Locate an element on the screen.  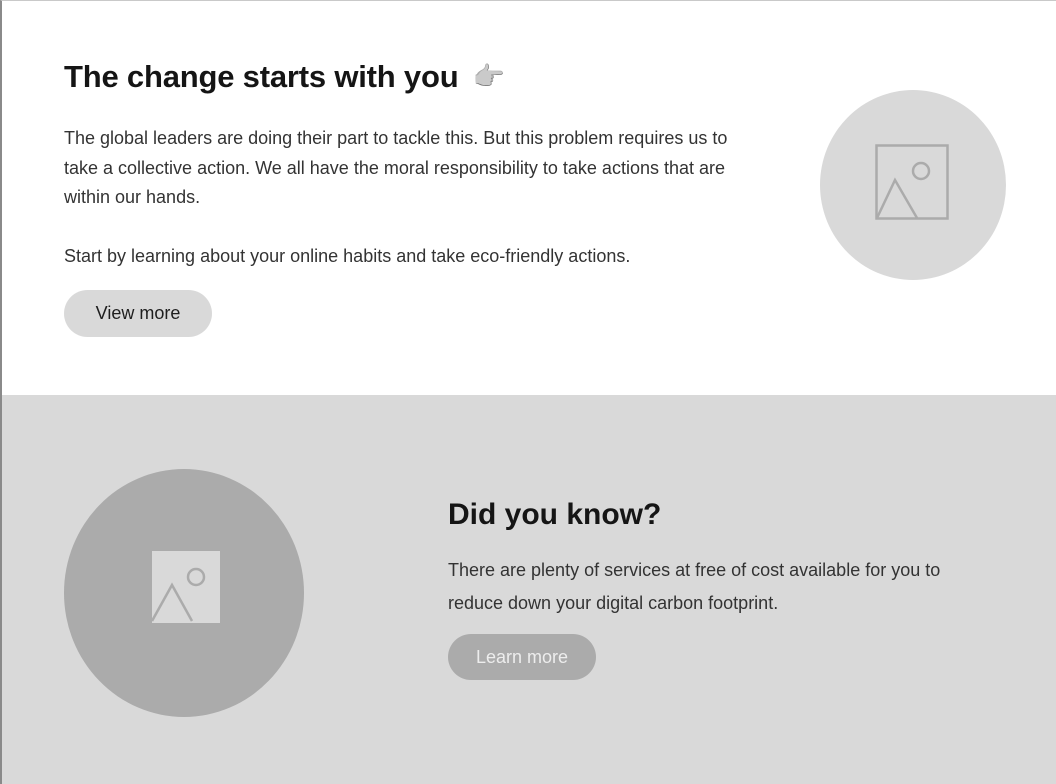
did-you-know-title: Did you know? is located at coordinates (555, 514).